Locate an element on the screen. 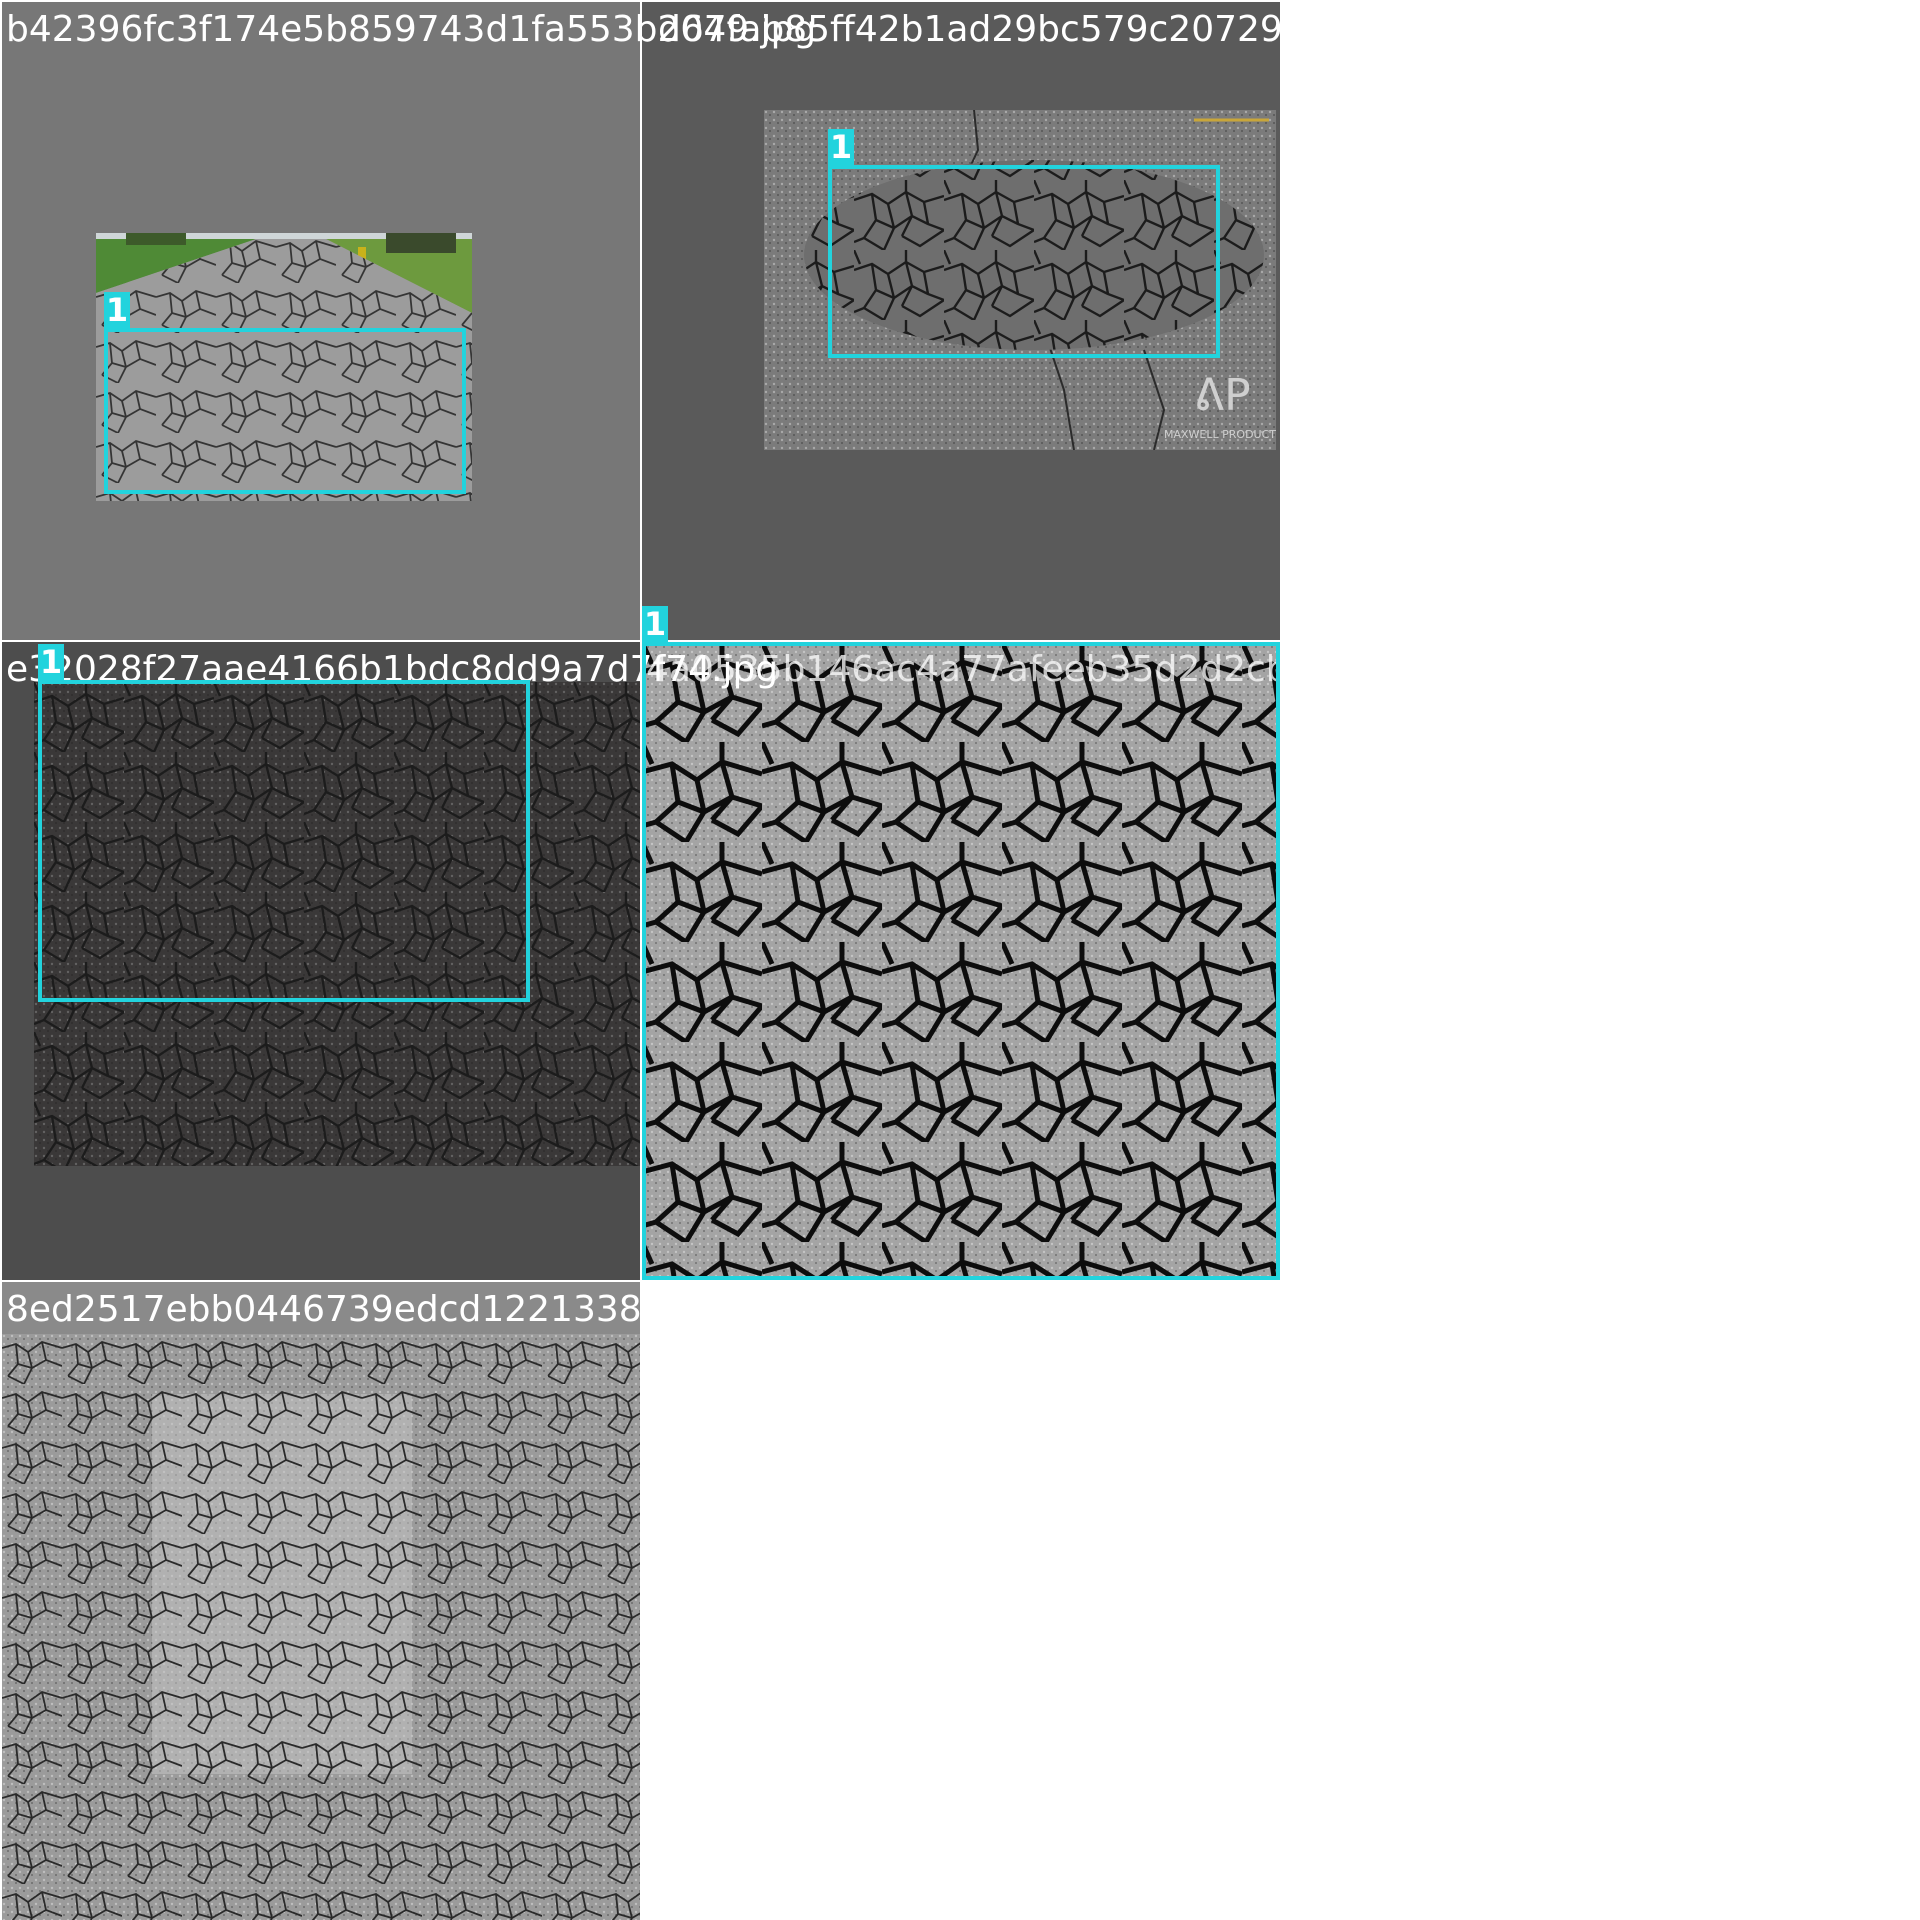 The height and width of the screenshot is (1920, 1920). watermark-logo: MAXWELL PRODUCTS is located at coordinates (1220, 434).